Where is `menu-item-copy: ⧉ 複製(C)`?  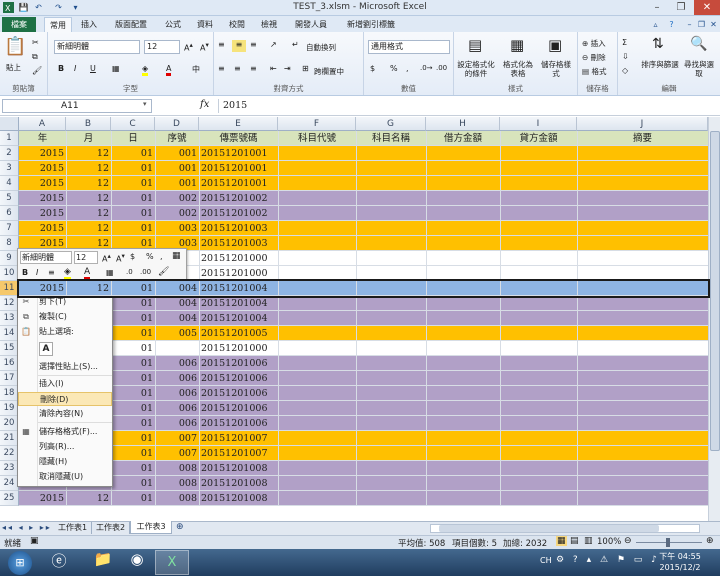 menu-item-copy: ⧉ 複製(C) is located at coordinates (65, 317).